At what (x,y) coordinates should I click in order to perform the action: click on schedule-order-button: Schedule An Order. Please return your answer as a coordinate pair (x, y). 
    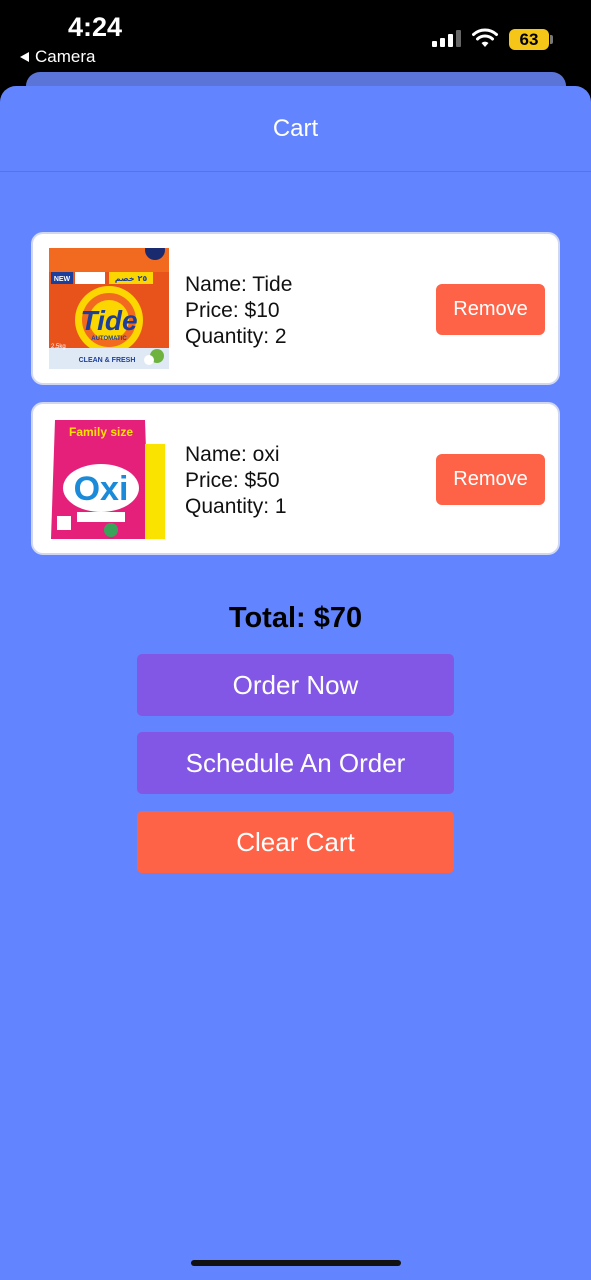
    Looking at the image, I should click on (295, 763).